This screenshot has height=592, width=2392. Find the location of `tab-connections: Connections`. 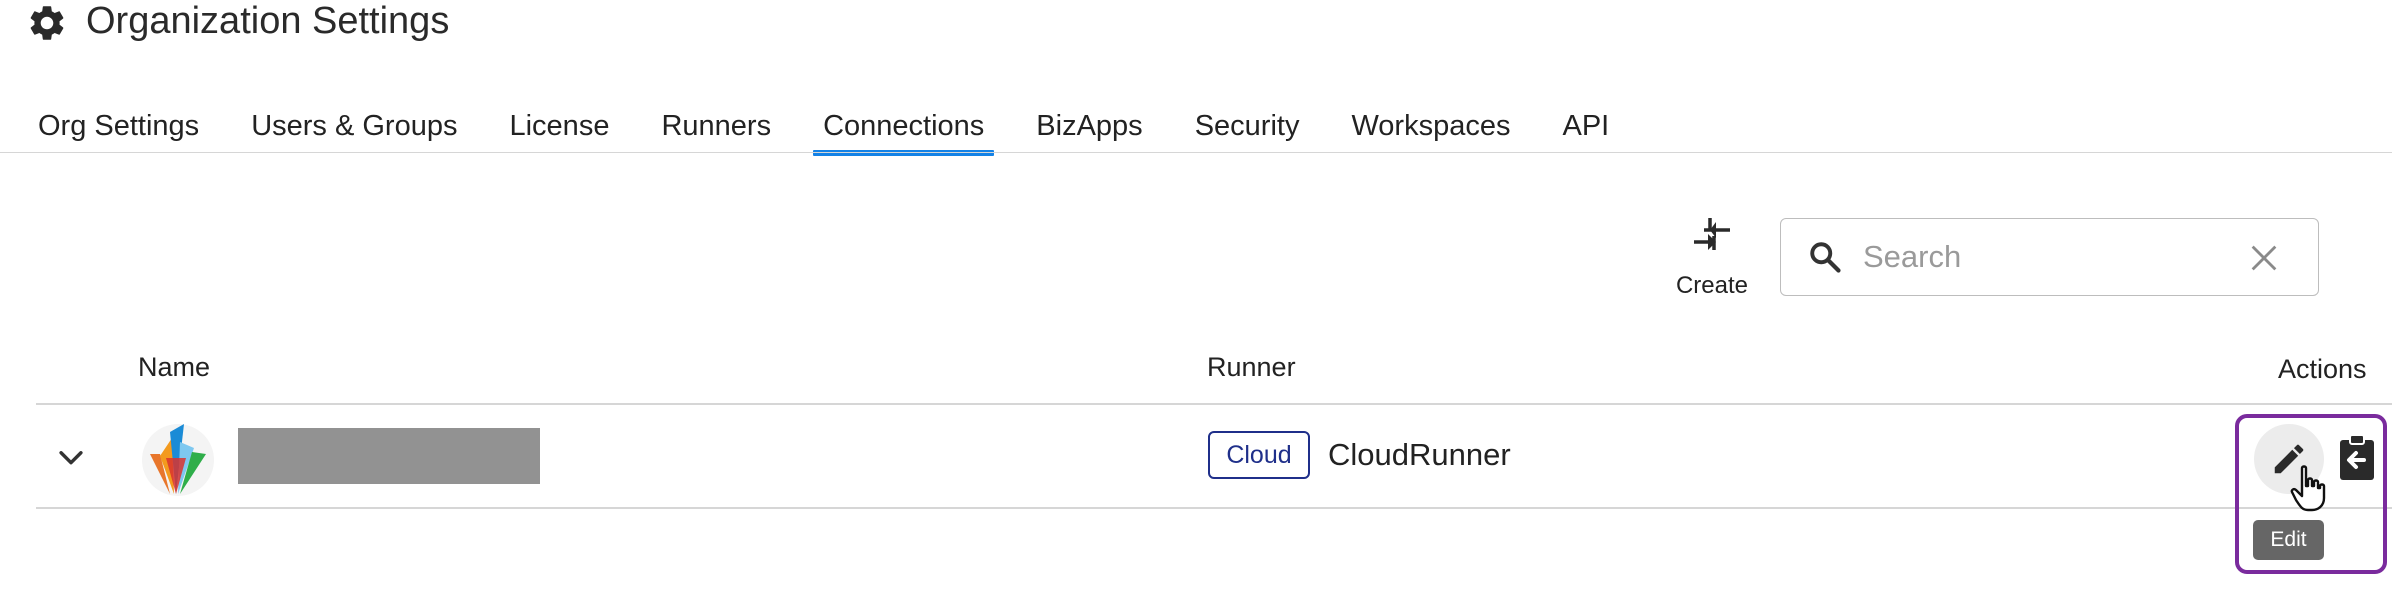

tab-connections: Connections is located at coordinates (904, 131).